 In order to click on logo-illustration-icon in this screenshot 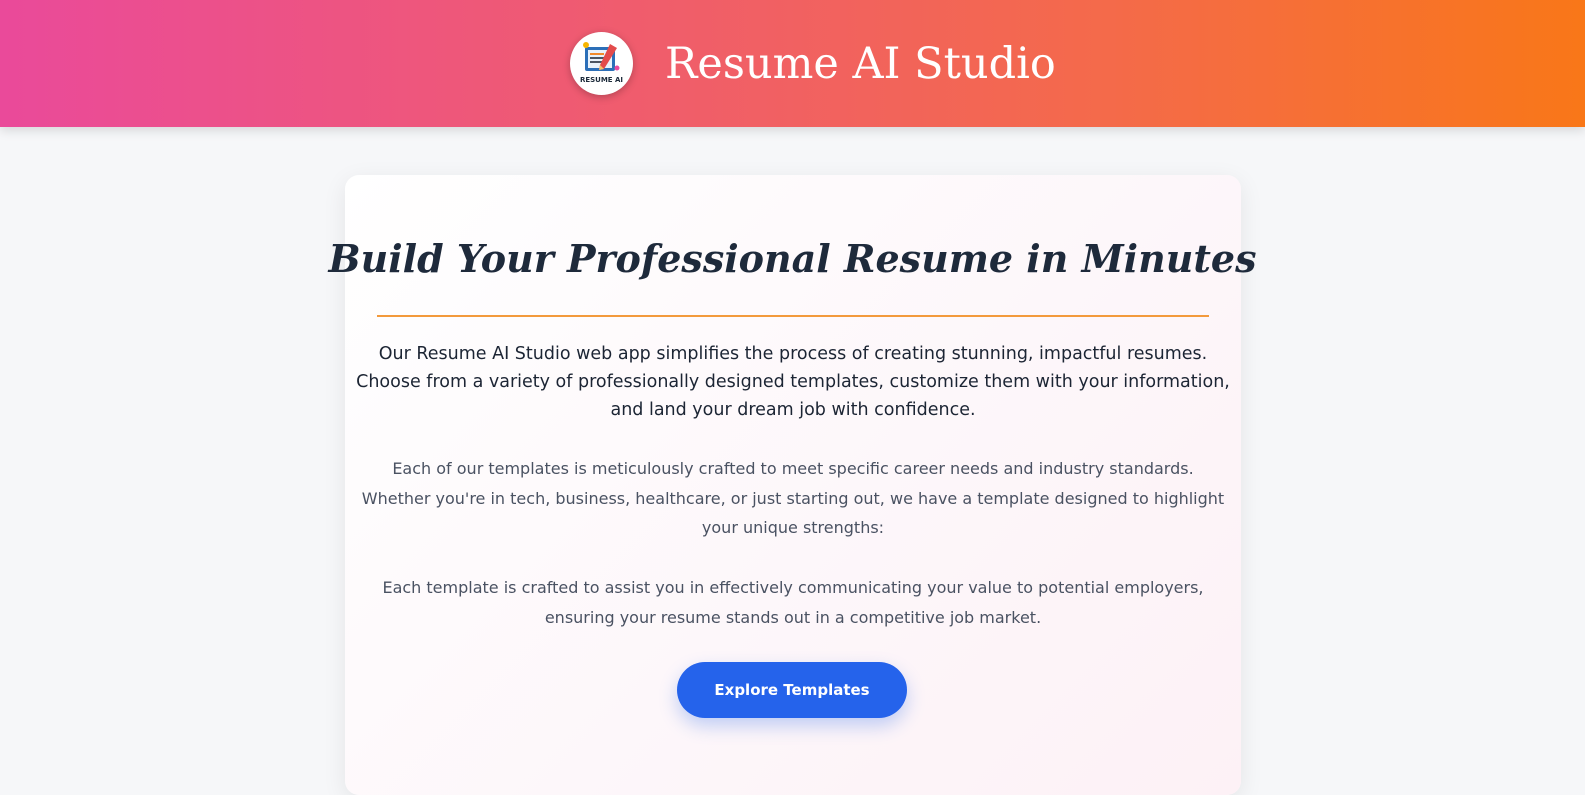, I will do `click(601, 56)`.